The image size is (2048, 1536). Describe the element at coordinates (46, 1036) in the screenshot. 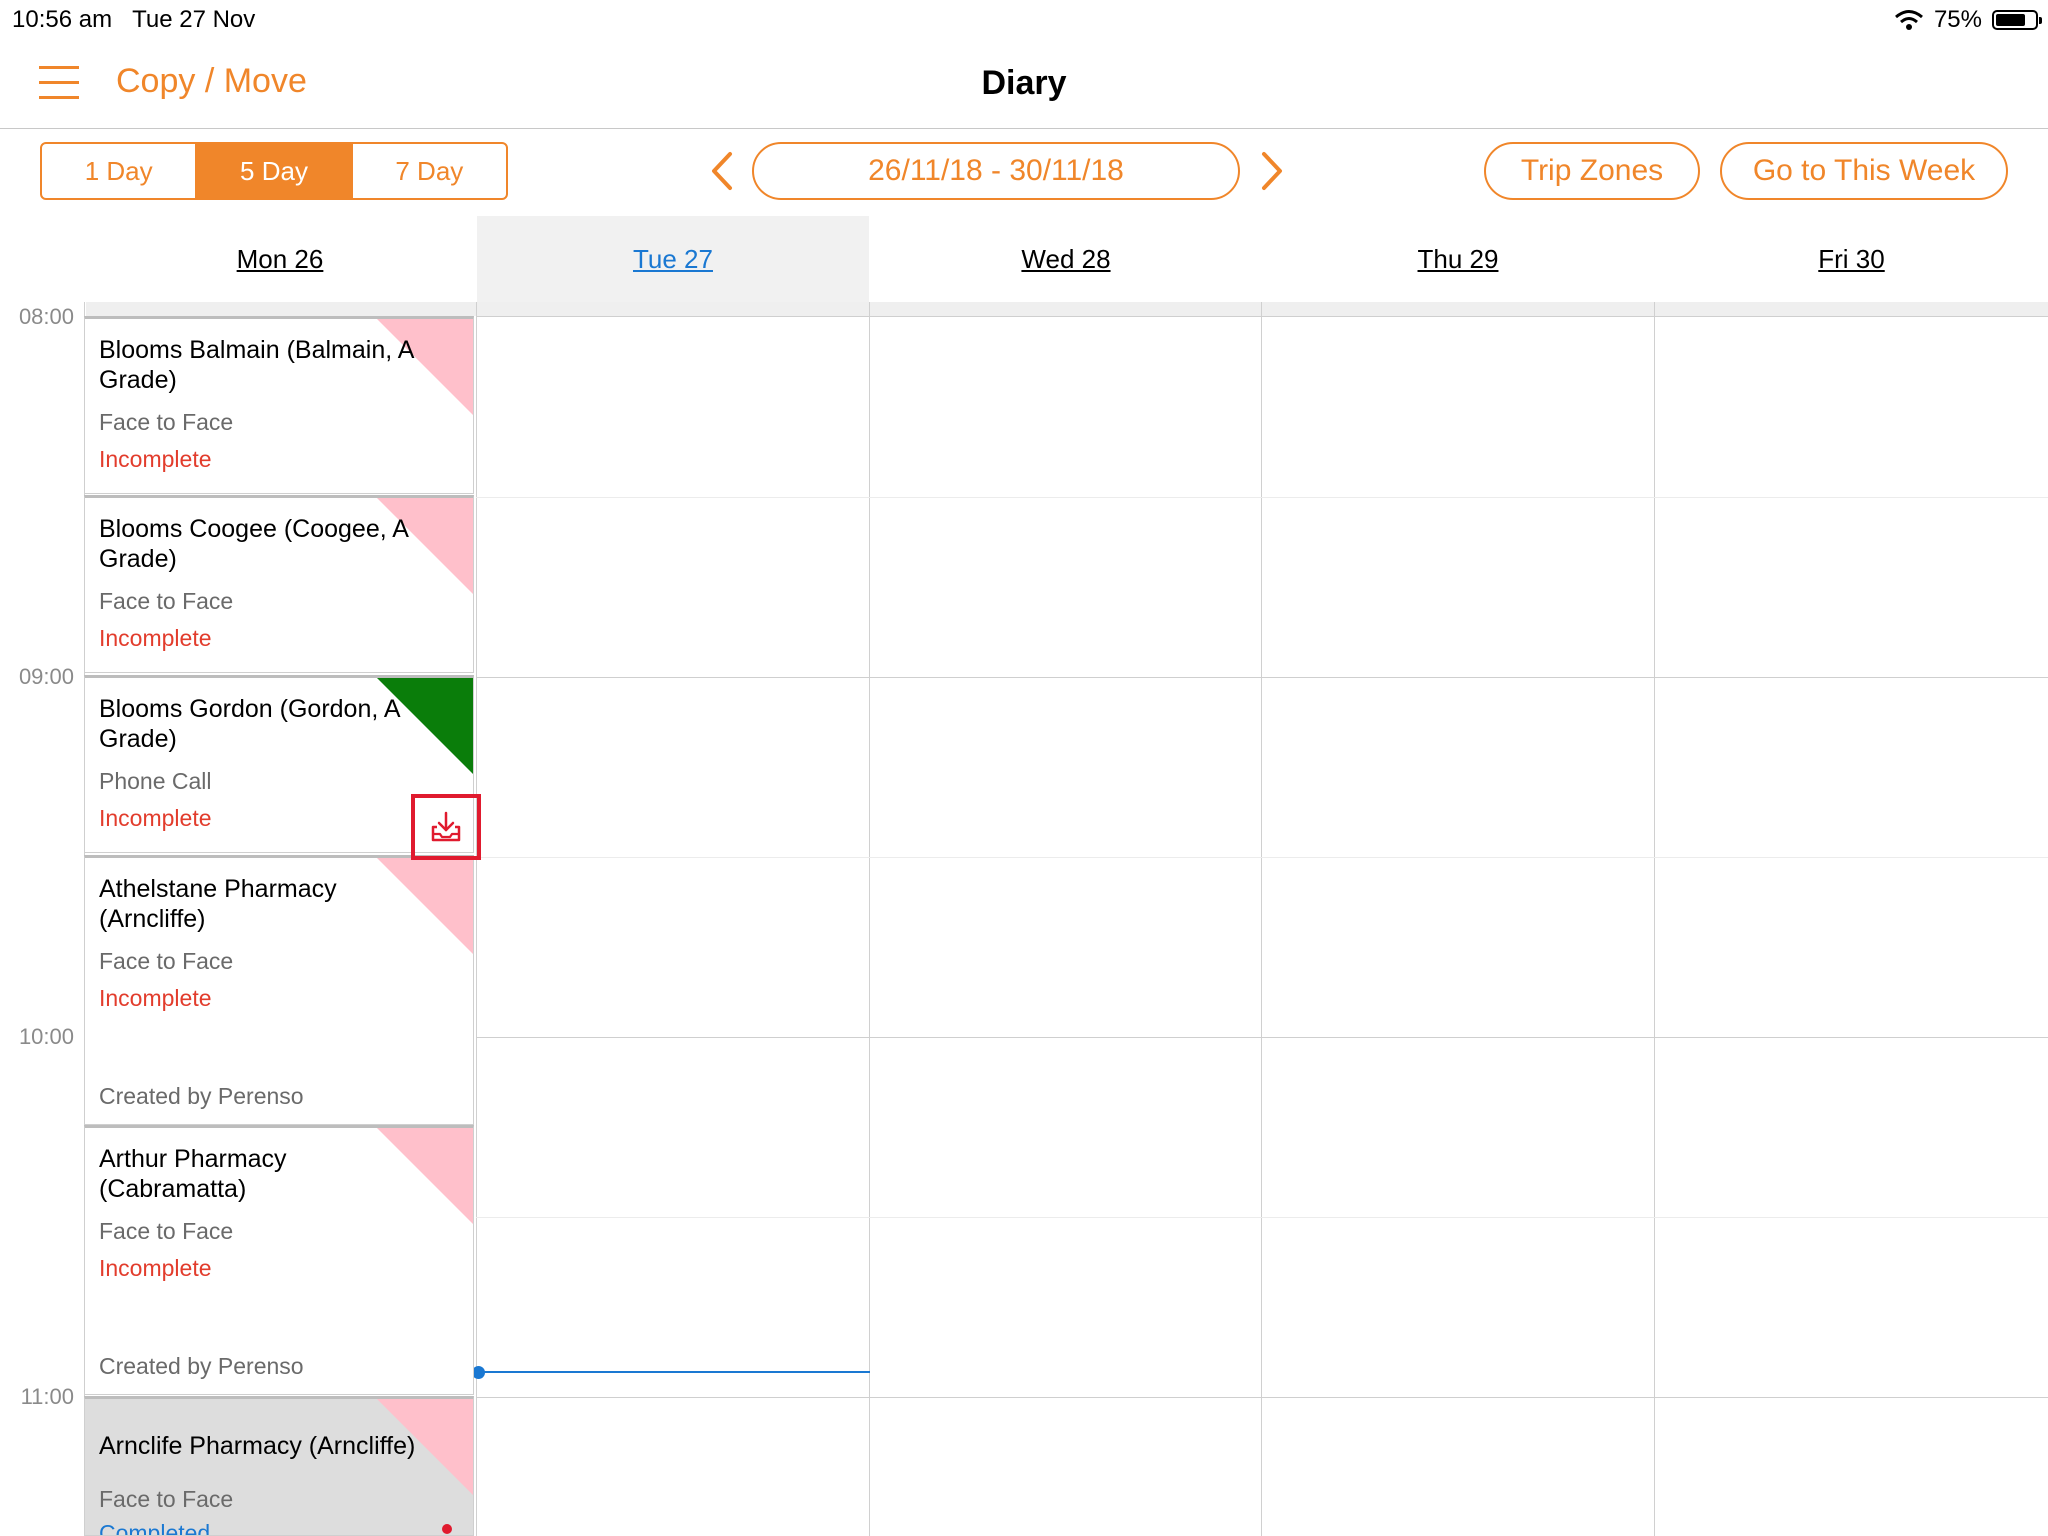

I see `time-label: 10:00` at that location.